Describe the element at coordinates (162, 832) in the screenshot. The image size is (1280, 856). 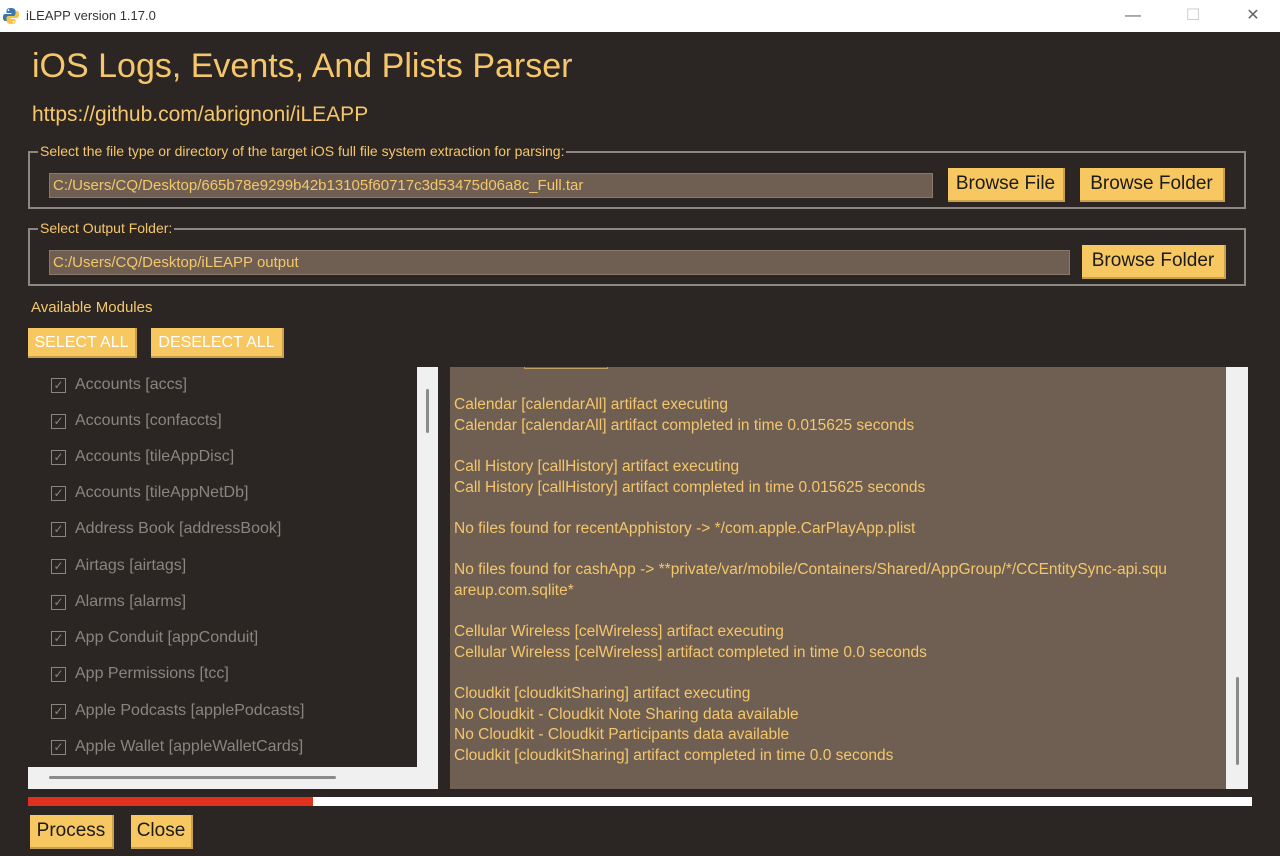
I see `close-button: Close` at that location.